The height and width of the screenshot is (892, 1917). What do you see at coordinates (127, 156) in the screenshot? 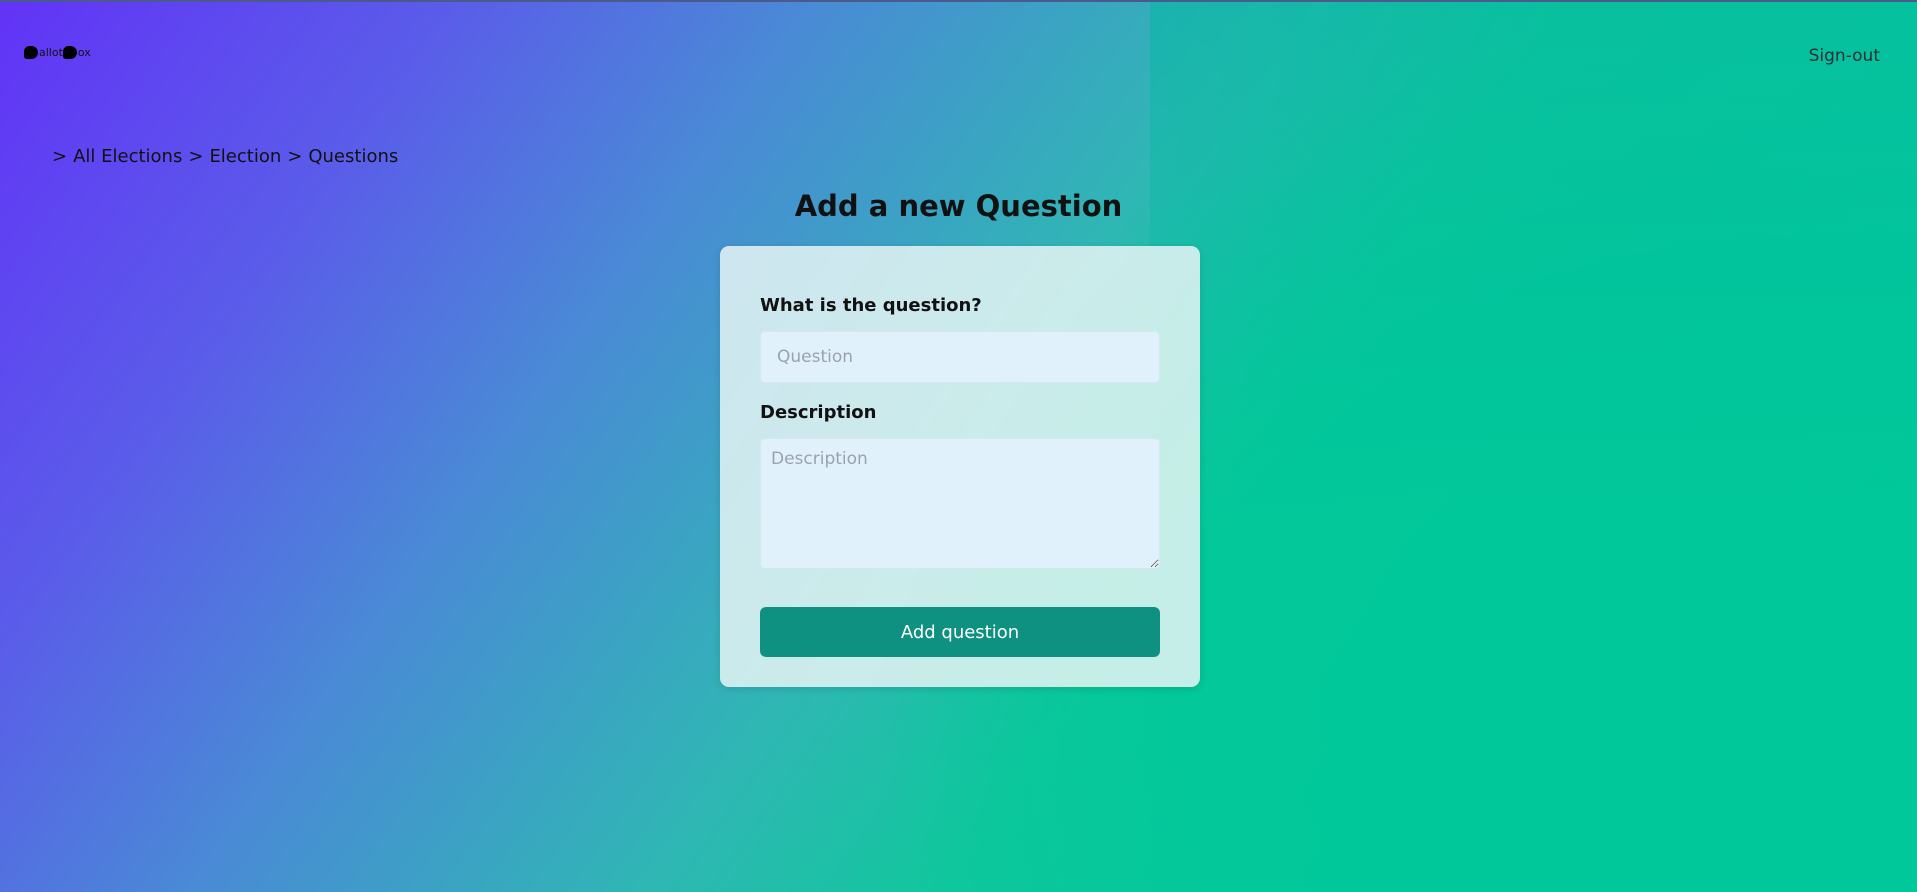
I see `breadcrumb-all-elections: All Elections` at bounding box center [127, 156].